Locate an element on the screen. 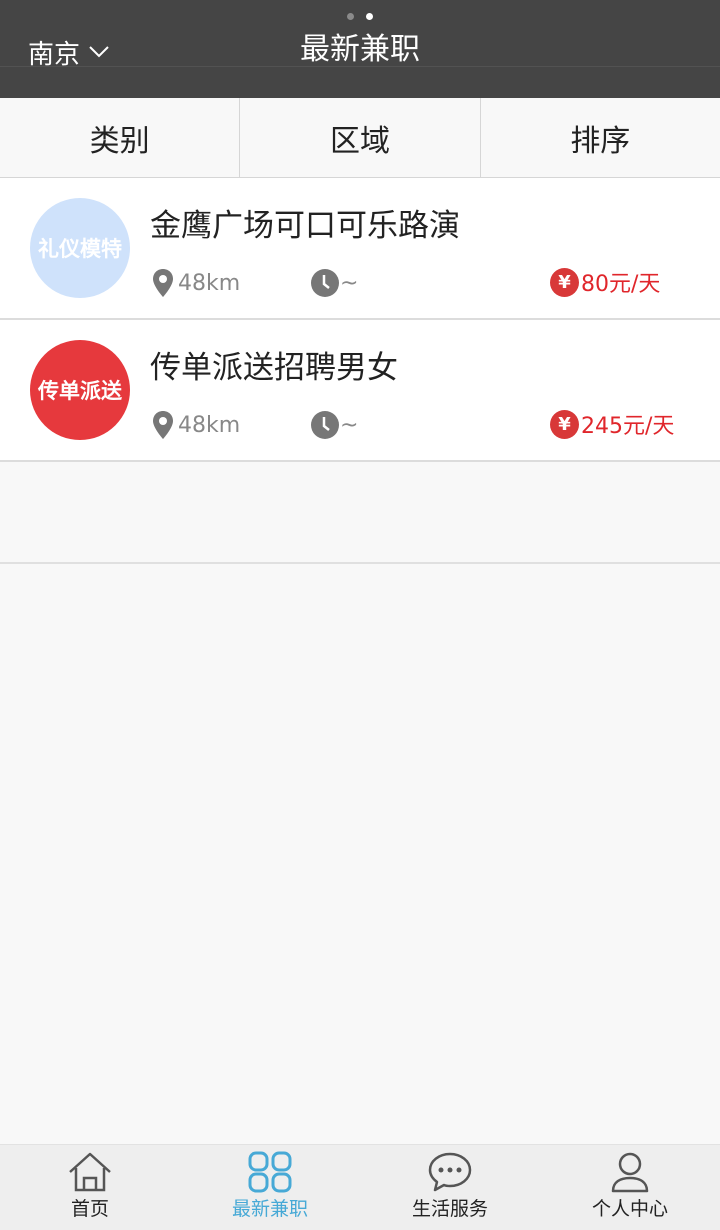 This screenshot has height=1230, width=720. filter-sort: 排序 is located at coordinates (600, 137).